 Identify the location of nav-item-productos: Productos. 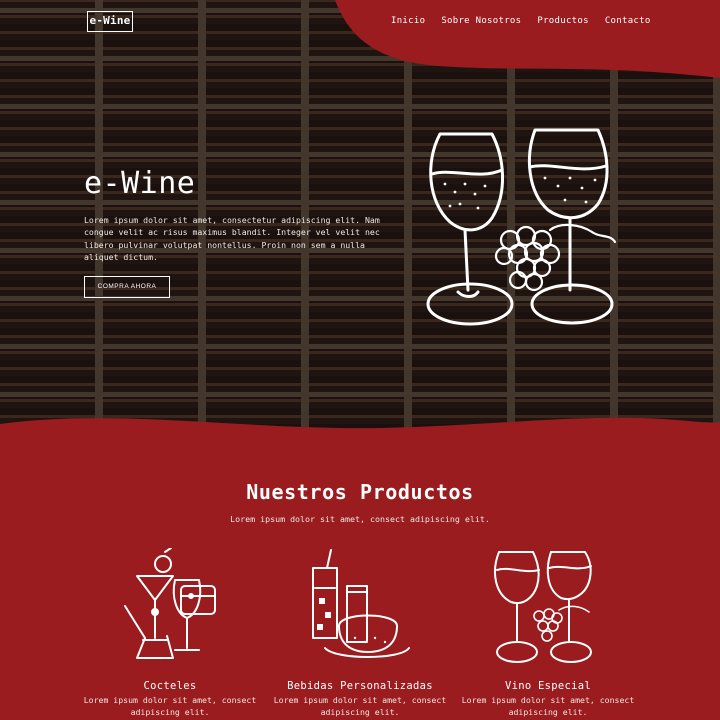
(562, 21).